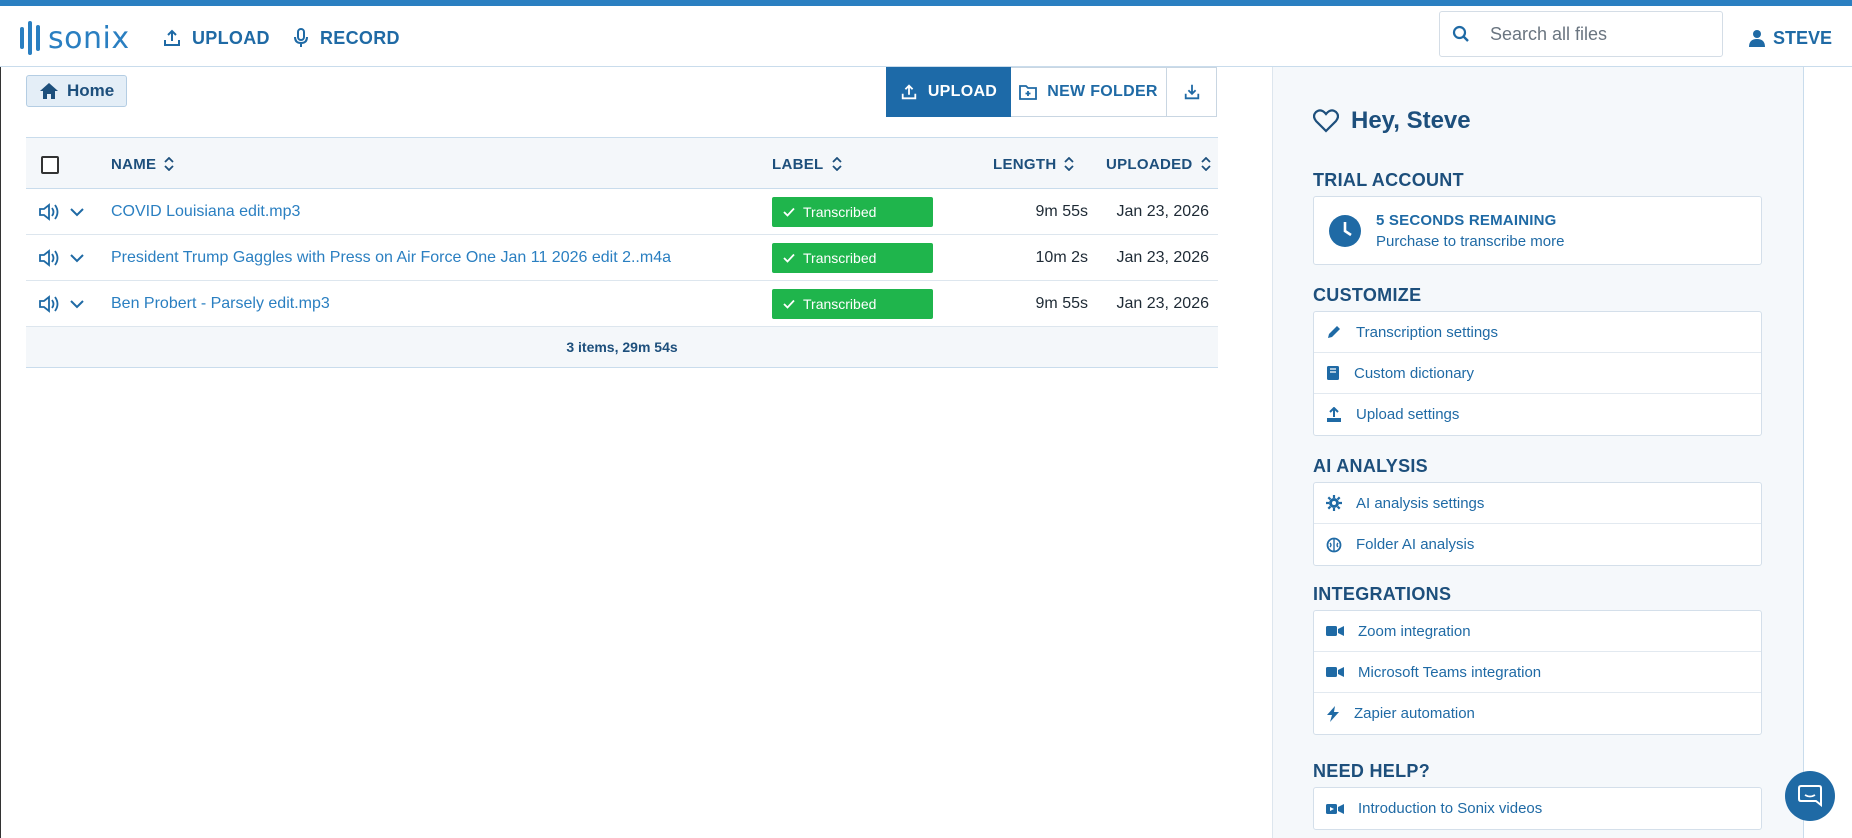 This screenshot has height=838, width=1852. Describe the element at coordinates (1450, 808) in the screenshot. I see `link-label: Introduction to Sonix videos` at that location.